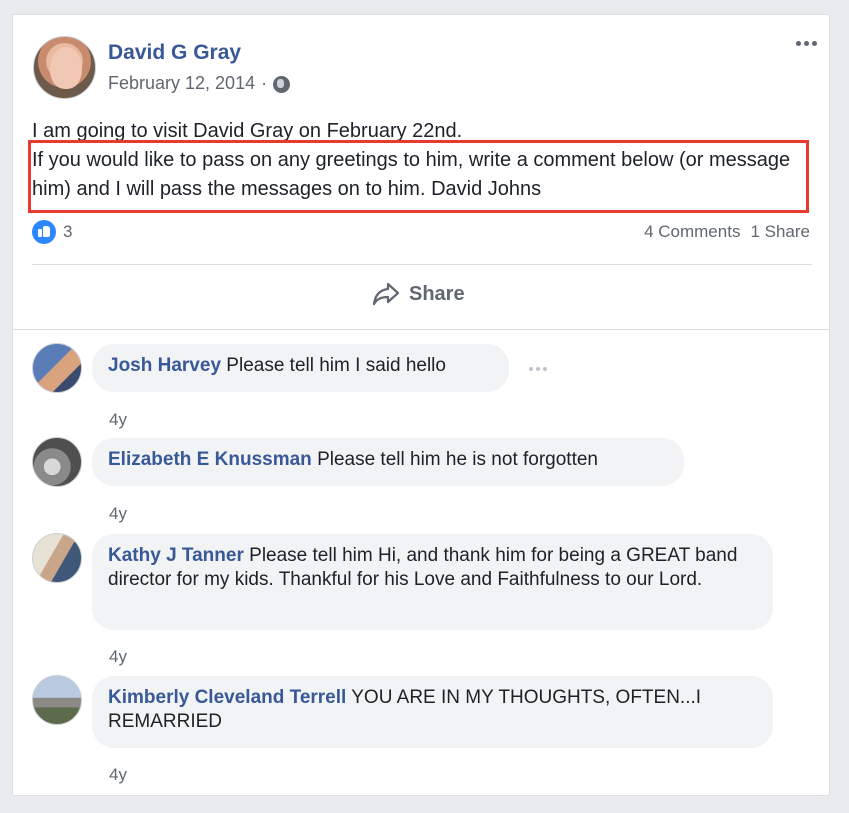 The image size is (849, 813). I want to click on author-name: David G Gray, so click(174, 53).